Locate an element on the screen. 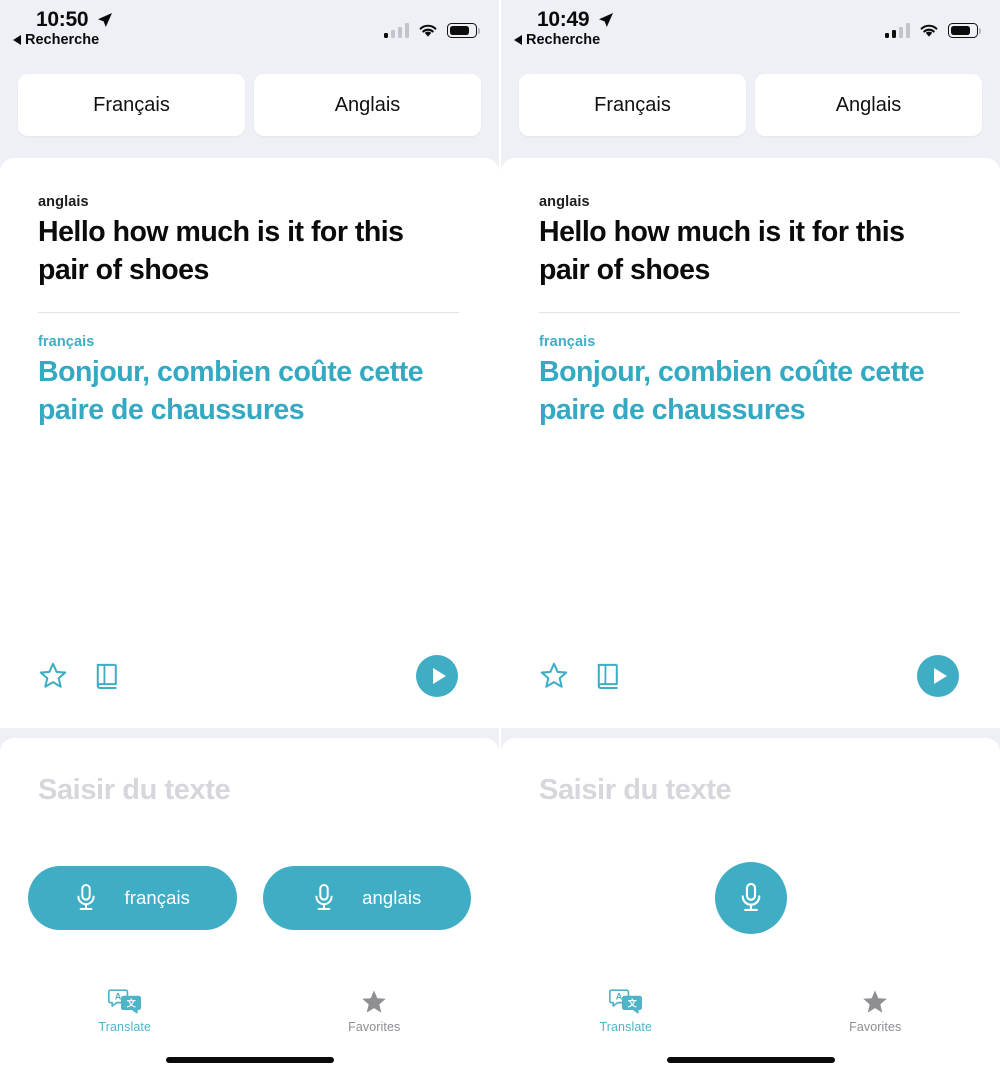  status-bar: 10:49 Recherche is located at coordinates (750, 29).